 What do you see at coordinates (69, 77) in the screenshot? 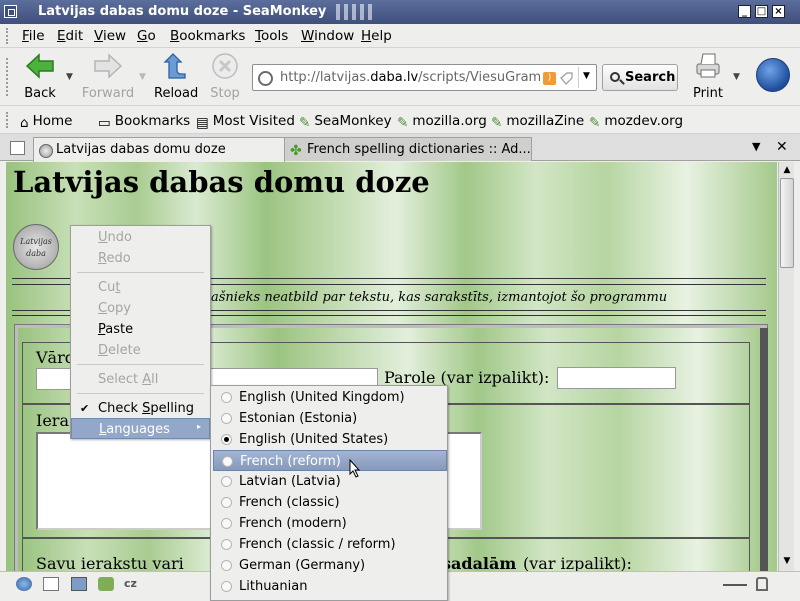
I see `back-dropdown: ▼` at bounding box center [69, 77].